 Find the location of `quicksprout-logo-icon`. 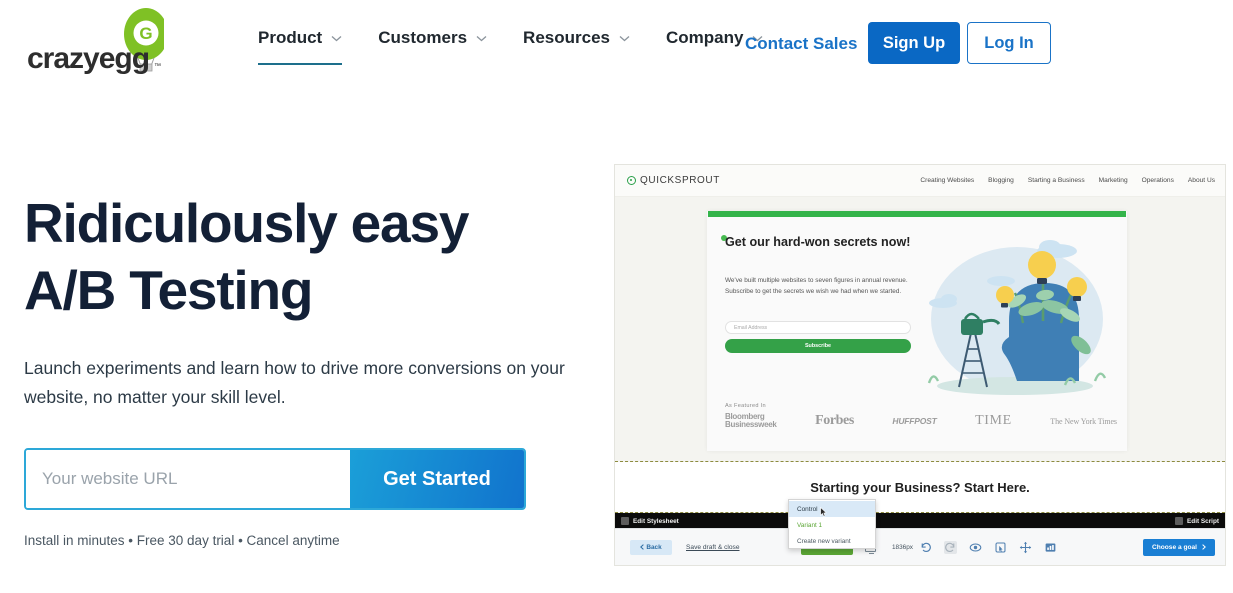

quicksprout-logo-icon is located at coordinates (631, 180).